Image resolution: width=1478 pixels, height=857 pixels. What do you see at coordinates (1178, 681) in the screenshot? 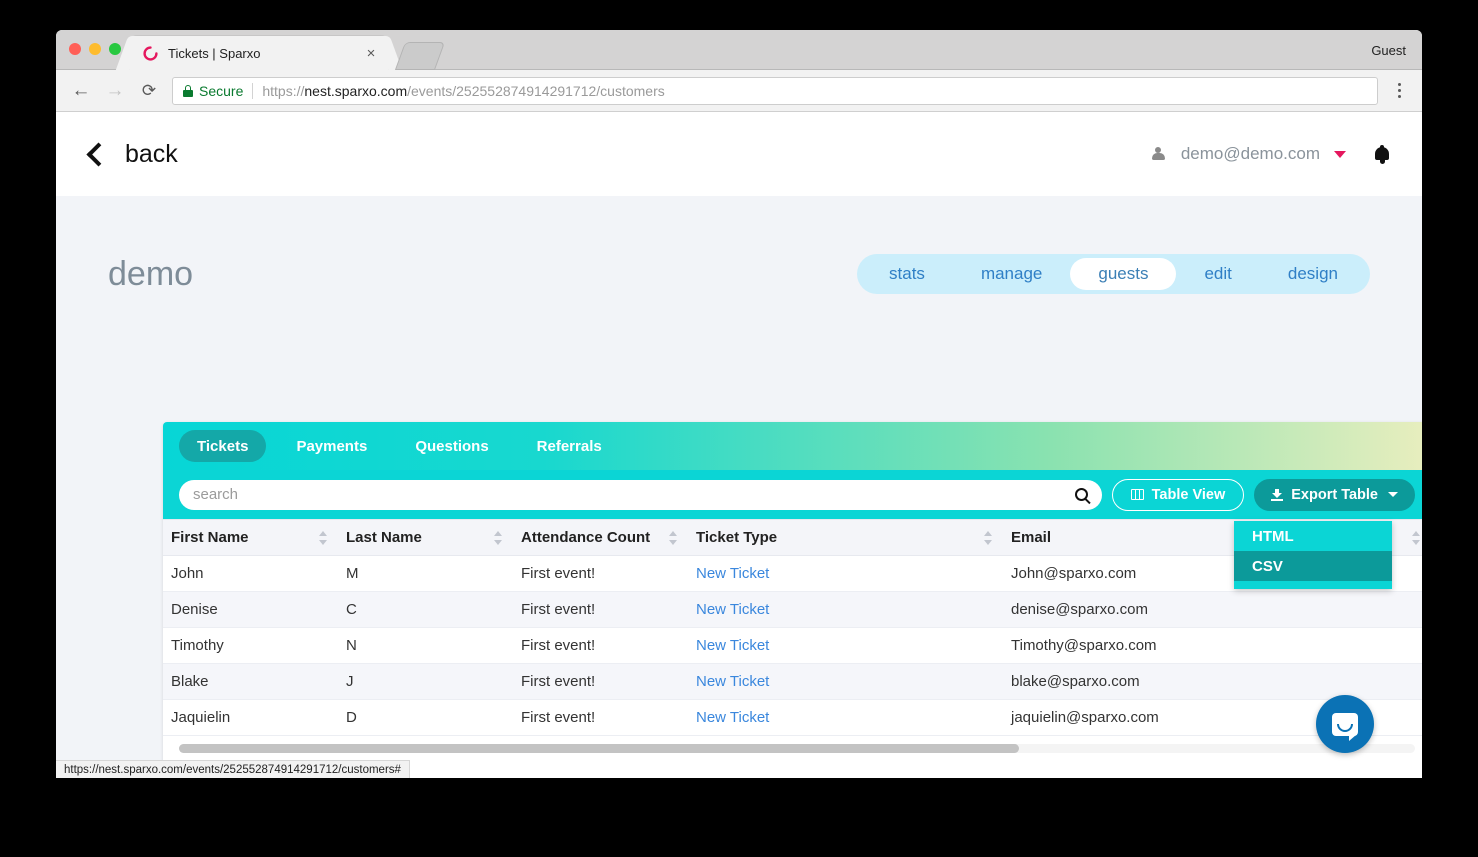
I see `cell-email: blake@sparxo.com` at bounding box center [1178, 681].